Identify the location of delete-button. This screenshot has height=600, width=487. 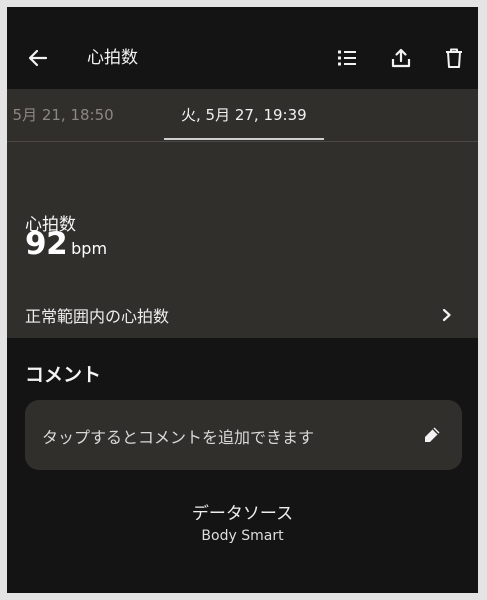
(454, 58).